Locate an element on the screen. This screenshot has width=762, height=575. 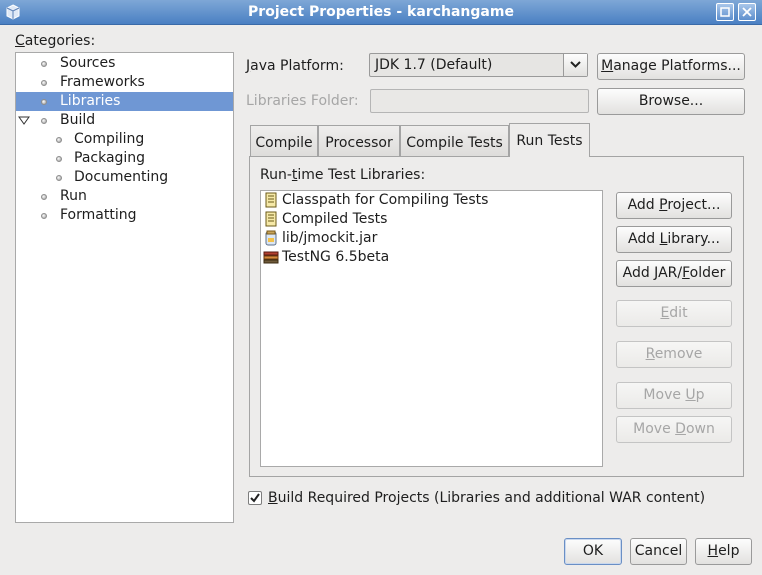
build-required-checkbox is located at coordinates (255, 498).